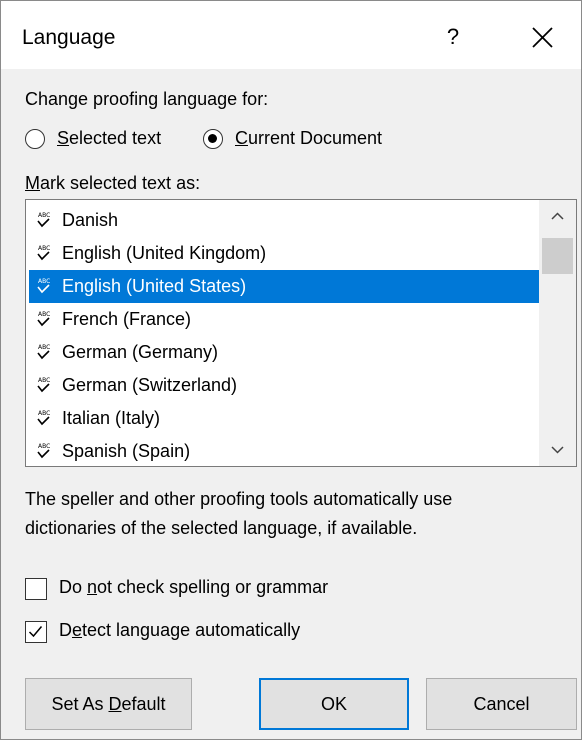  Describe the element at coordinates (501, 704) in the screenshot. I see `cancel-button: Cancel` at that location.